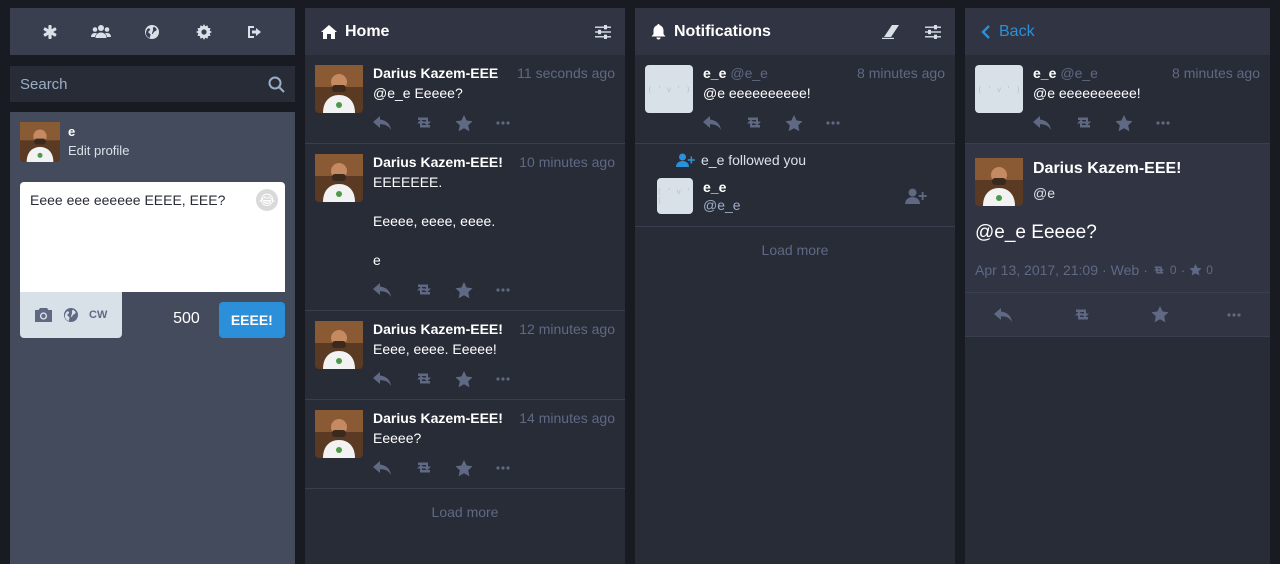 Image resolution: width=1280 pixels, height=564 pixels. What do you see at coordinates (251, 320) in the screenshot?
I see `publish-button: EEEE!` at bounding box center [251, 320].